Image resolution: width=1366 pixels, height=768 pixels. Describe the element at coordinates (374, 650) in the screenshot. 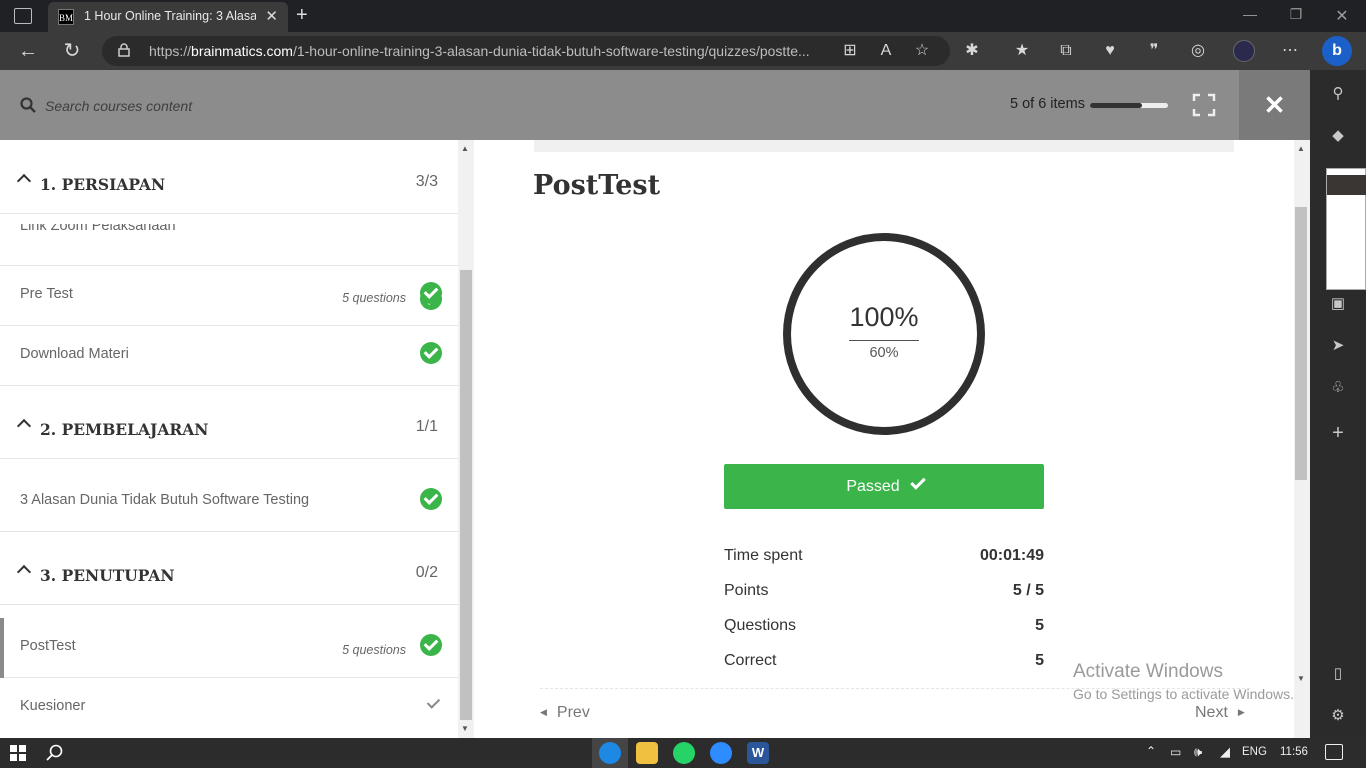

I see `lesson-meta: 5 questions` at that location.